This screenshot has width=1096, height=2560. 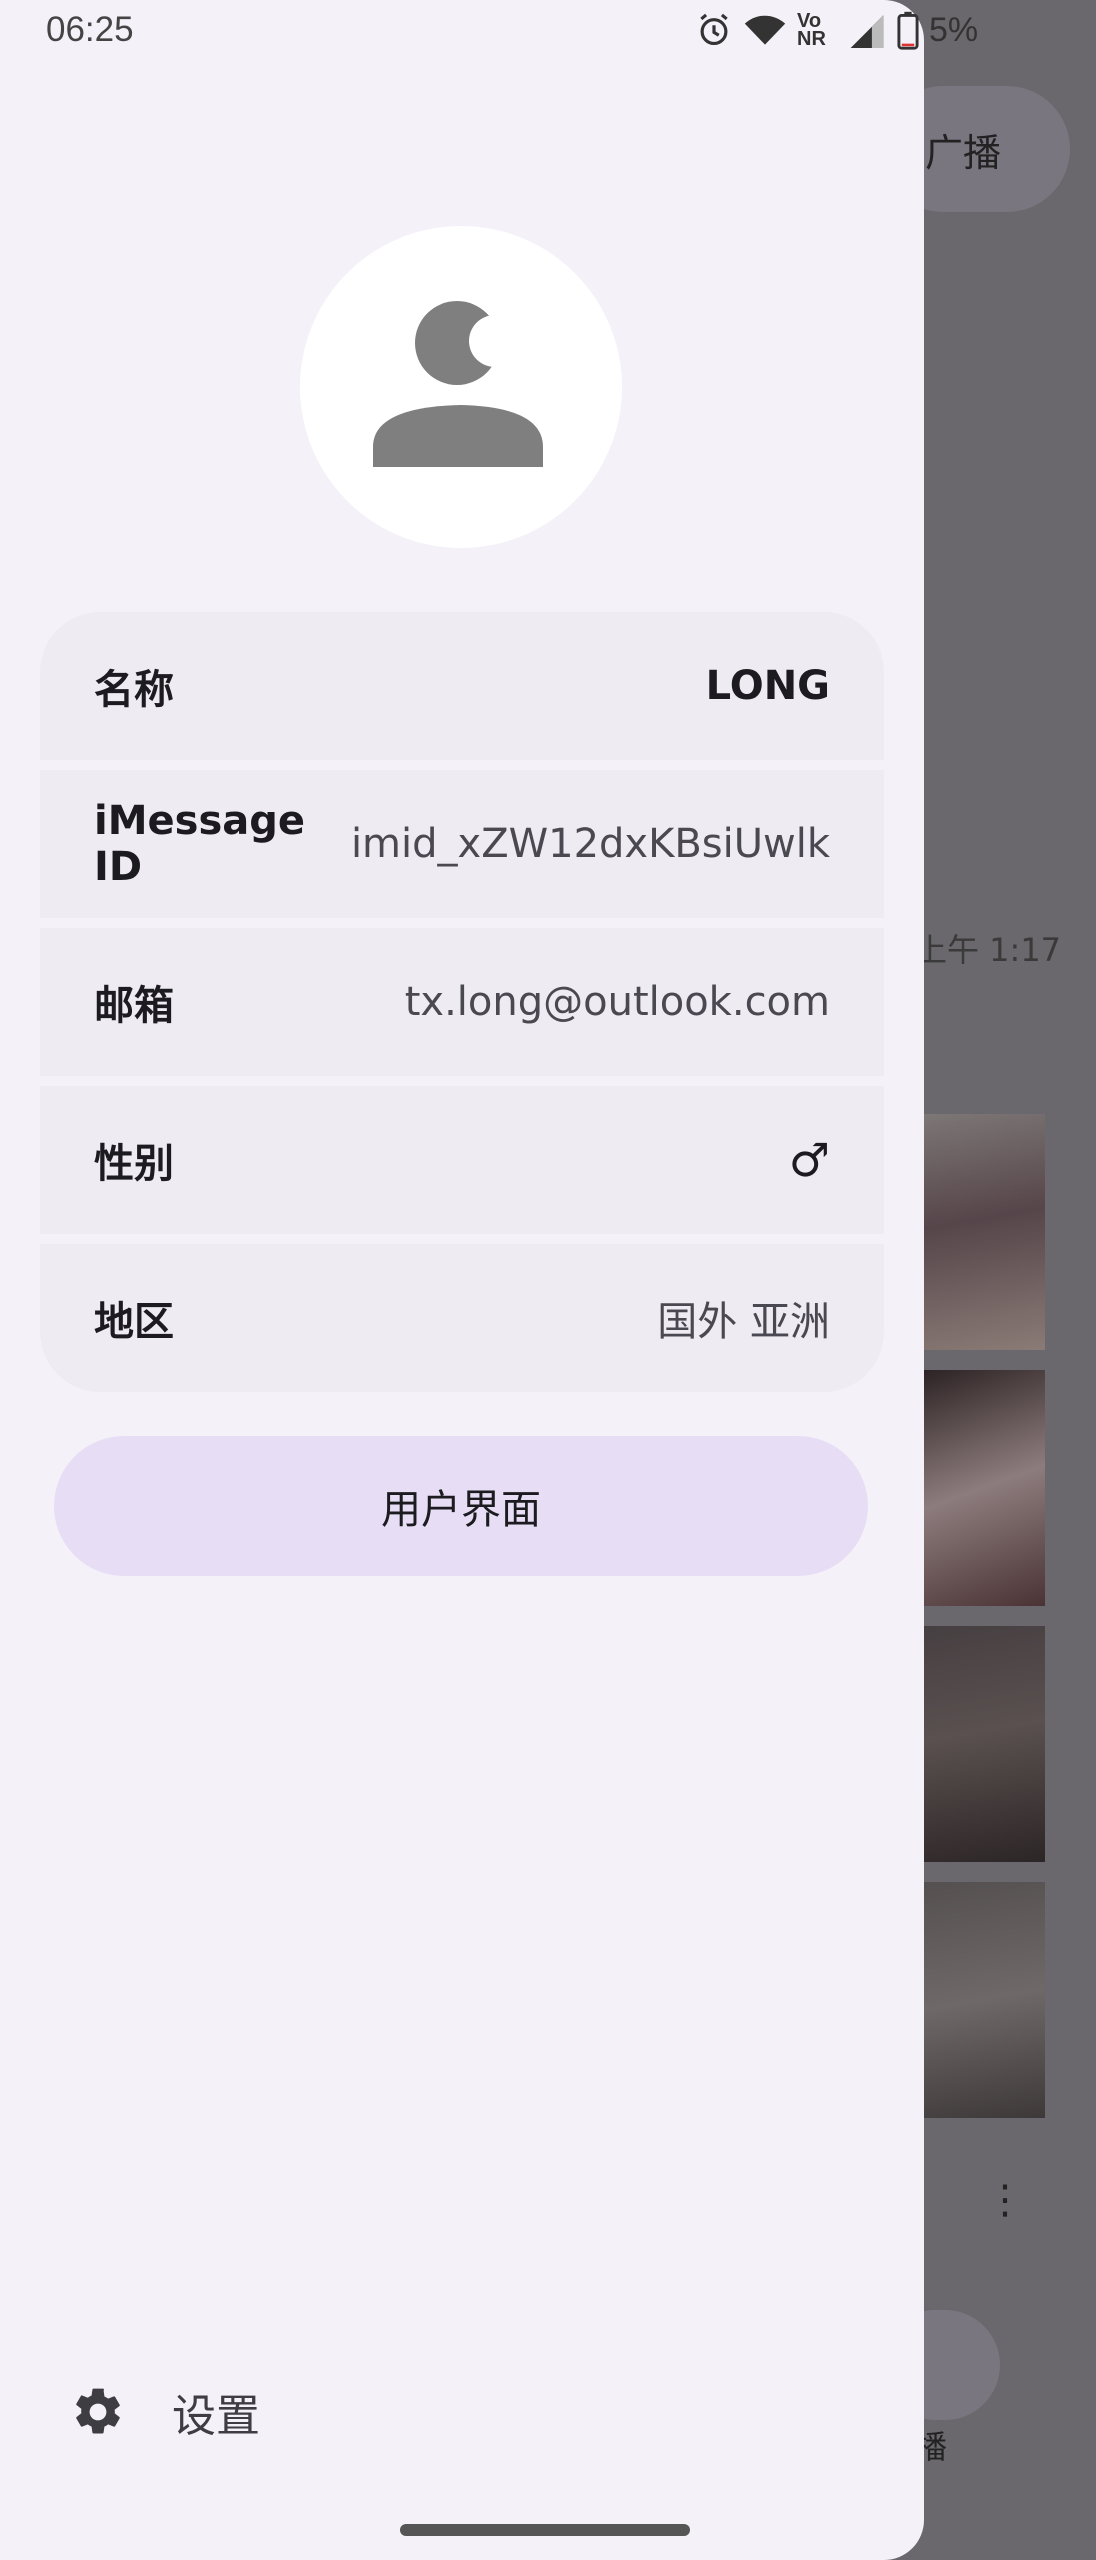 What do you see at coordinates (462, 1160) in the screenshot?
I see `profile-row-gender: 性别 ♂` at bounding box center [462, 1160].